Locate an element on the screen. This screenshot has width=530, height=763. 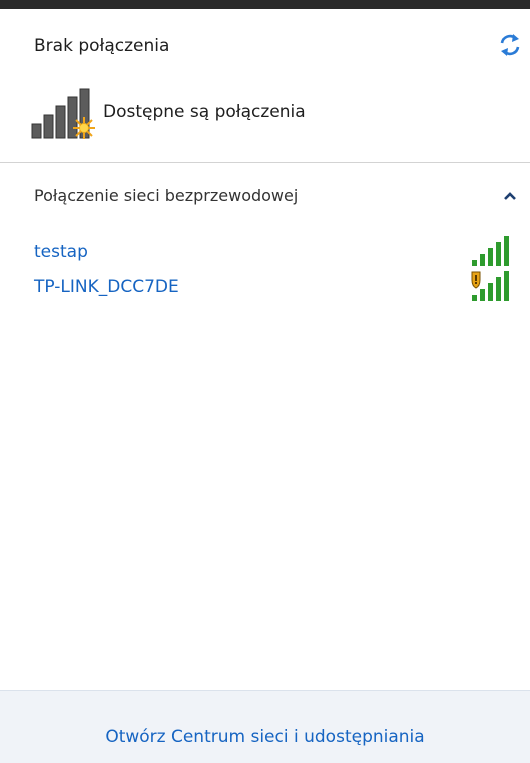
connection-status-subtitle: Dostępne są połączenia is located at coordinates (204, 112).